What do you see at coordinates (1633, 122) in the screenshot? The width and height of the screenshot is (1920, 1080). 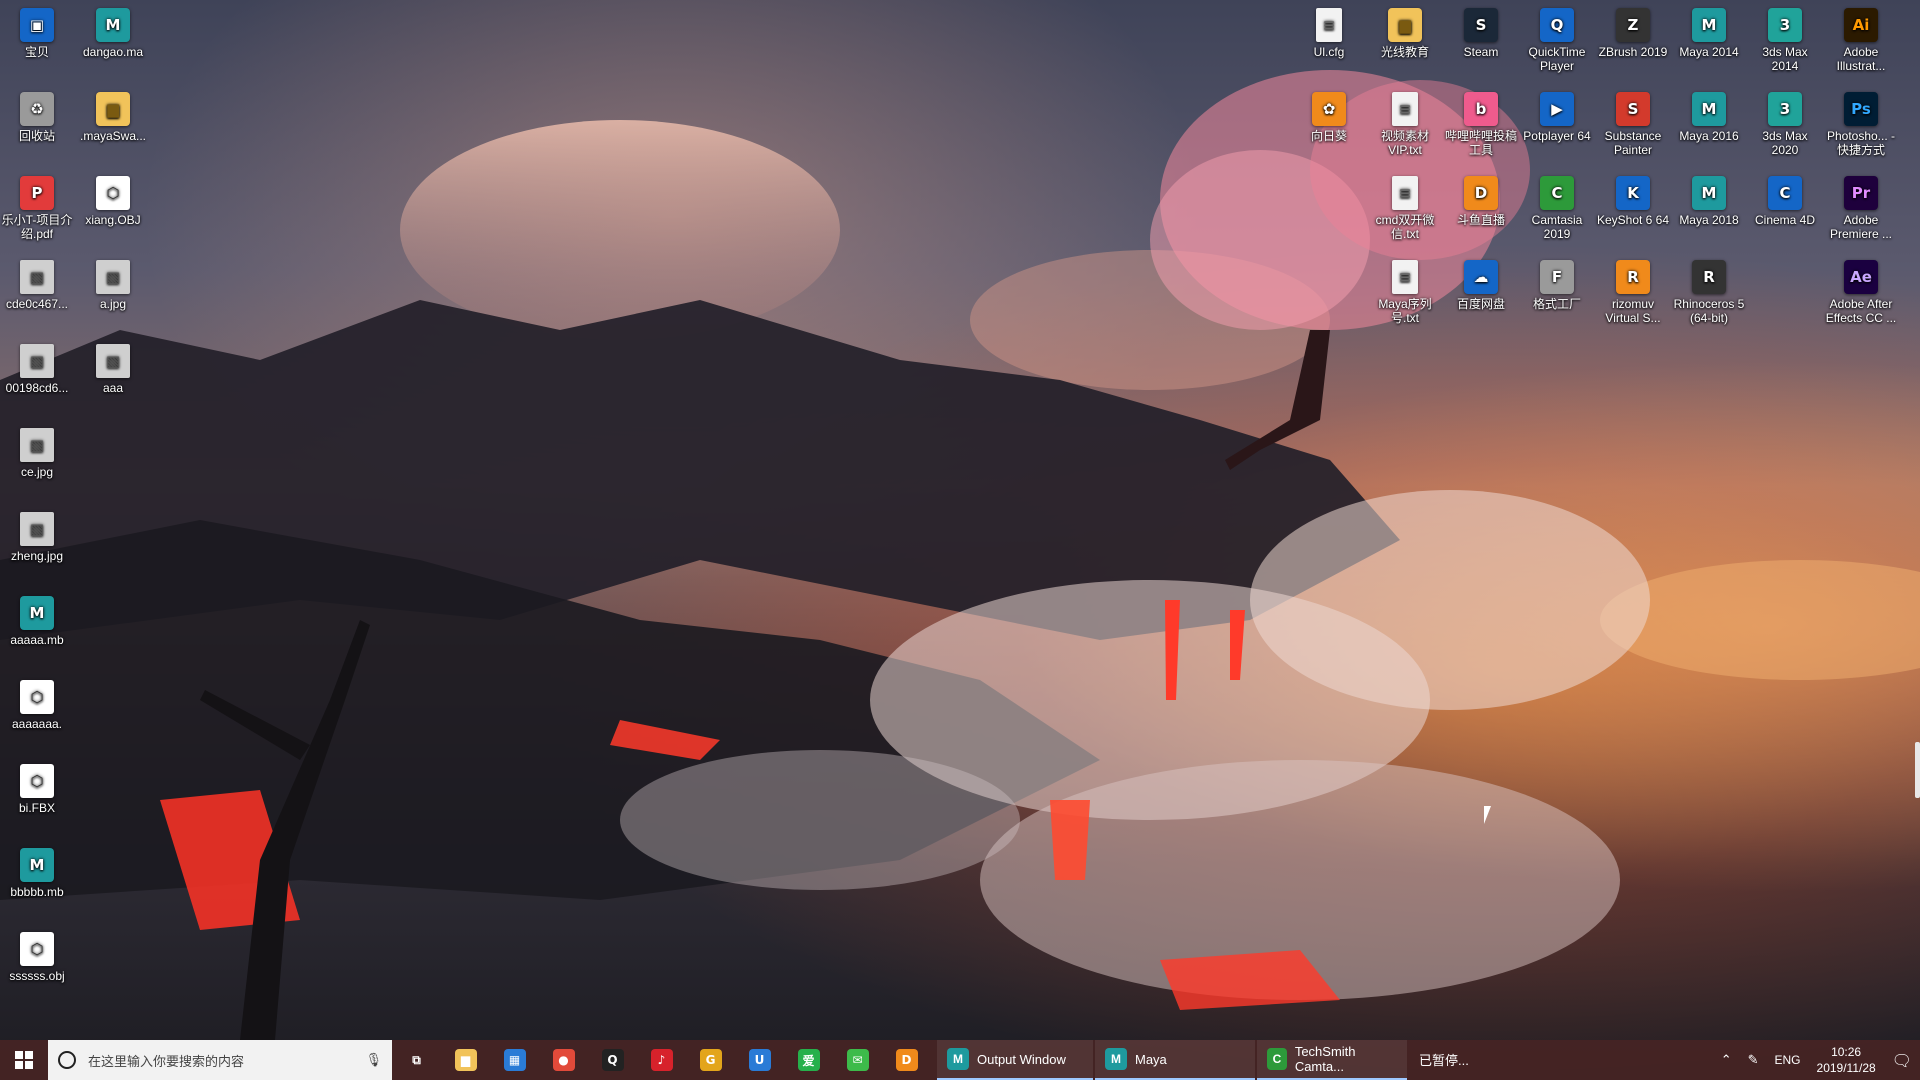 I see `desktop-icon: S Substance Painter` at bounding box center [1633, 122].